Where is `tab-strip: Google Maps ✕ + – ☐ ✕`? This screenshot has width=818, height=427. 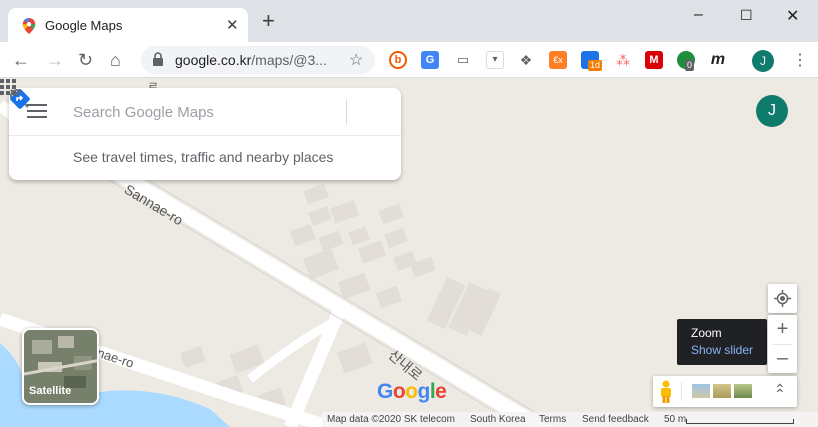
tab-strip: Google Maps ✕ + – ☐ ✕ is located at coordinates (409, 21).